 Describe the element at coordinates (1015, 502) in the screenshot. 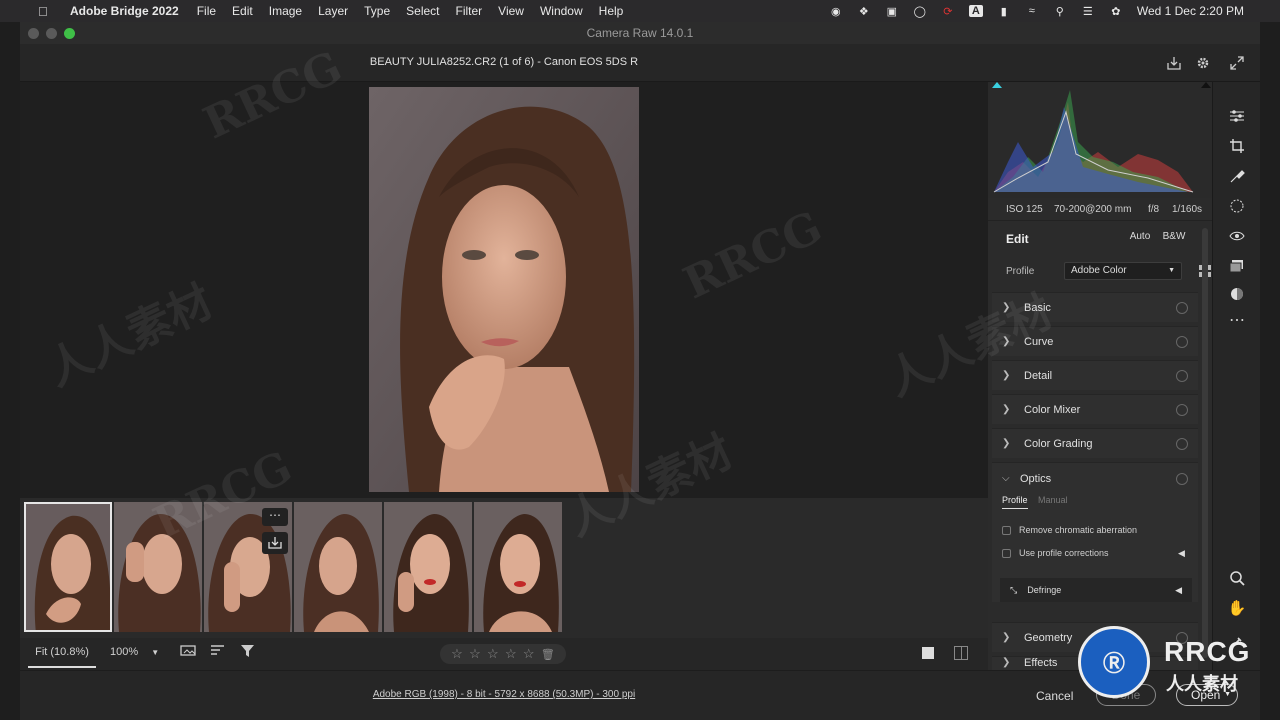

I see `tab-profile: Profile` at that location.